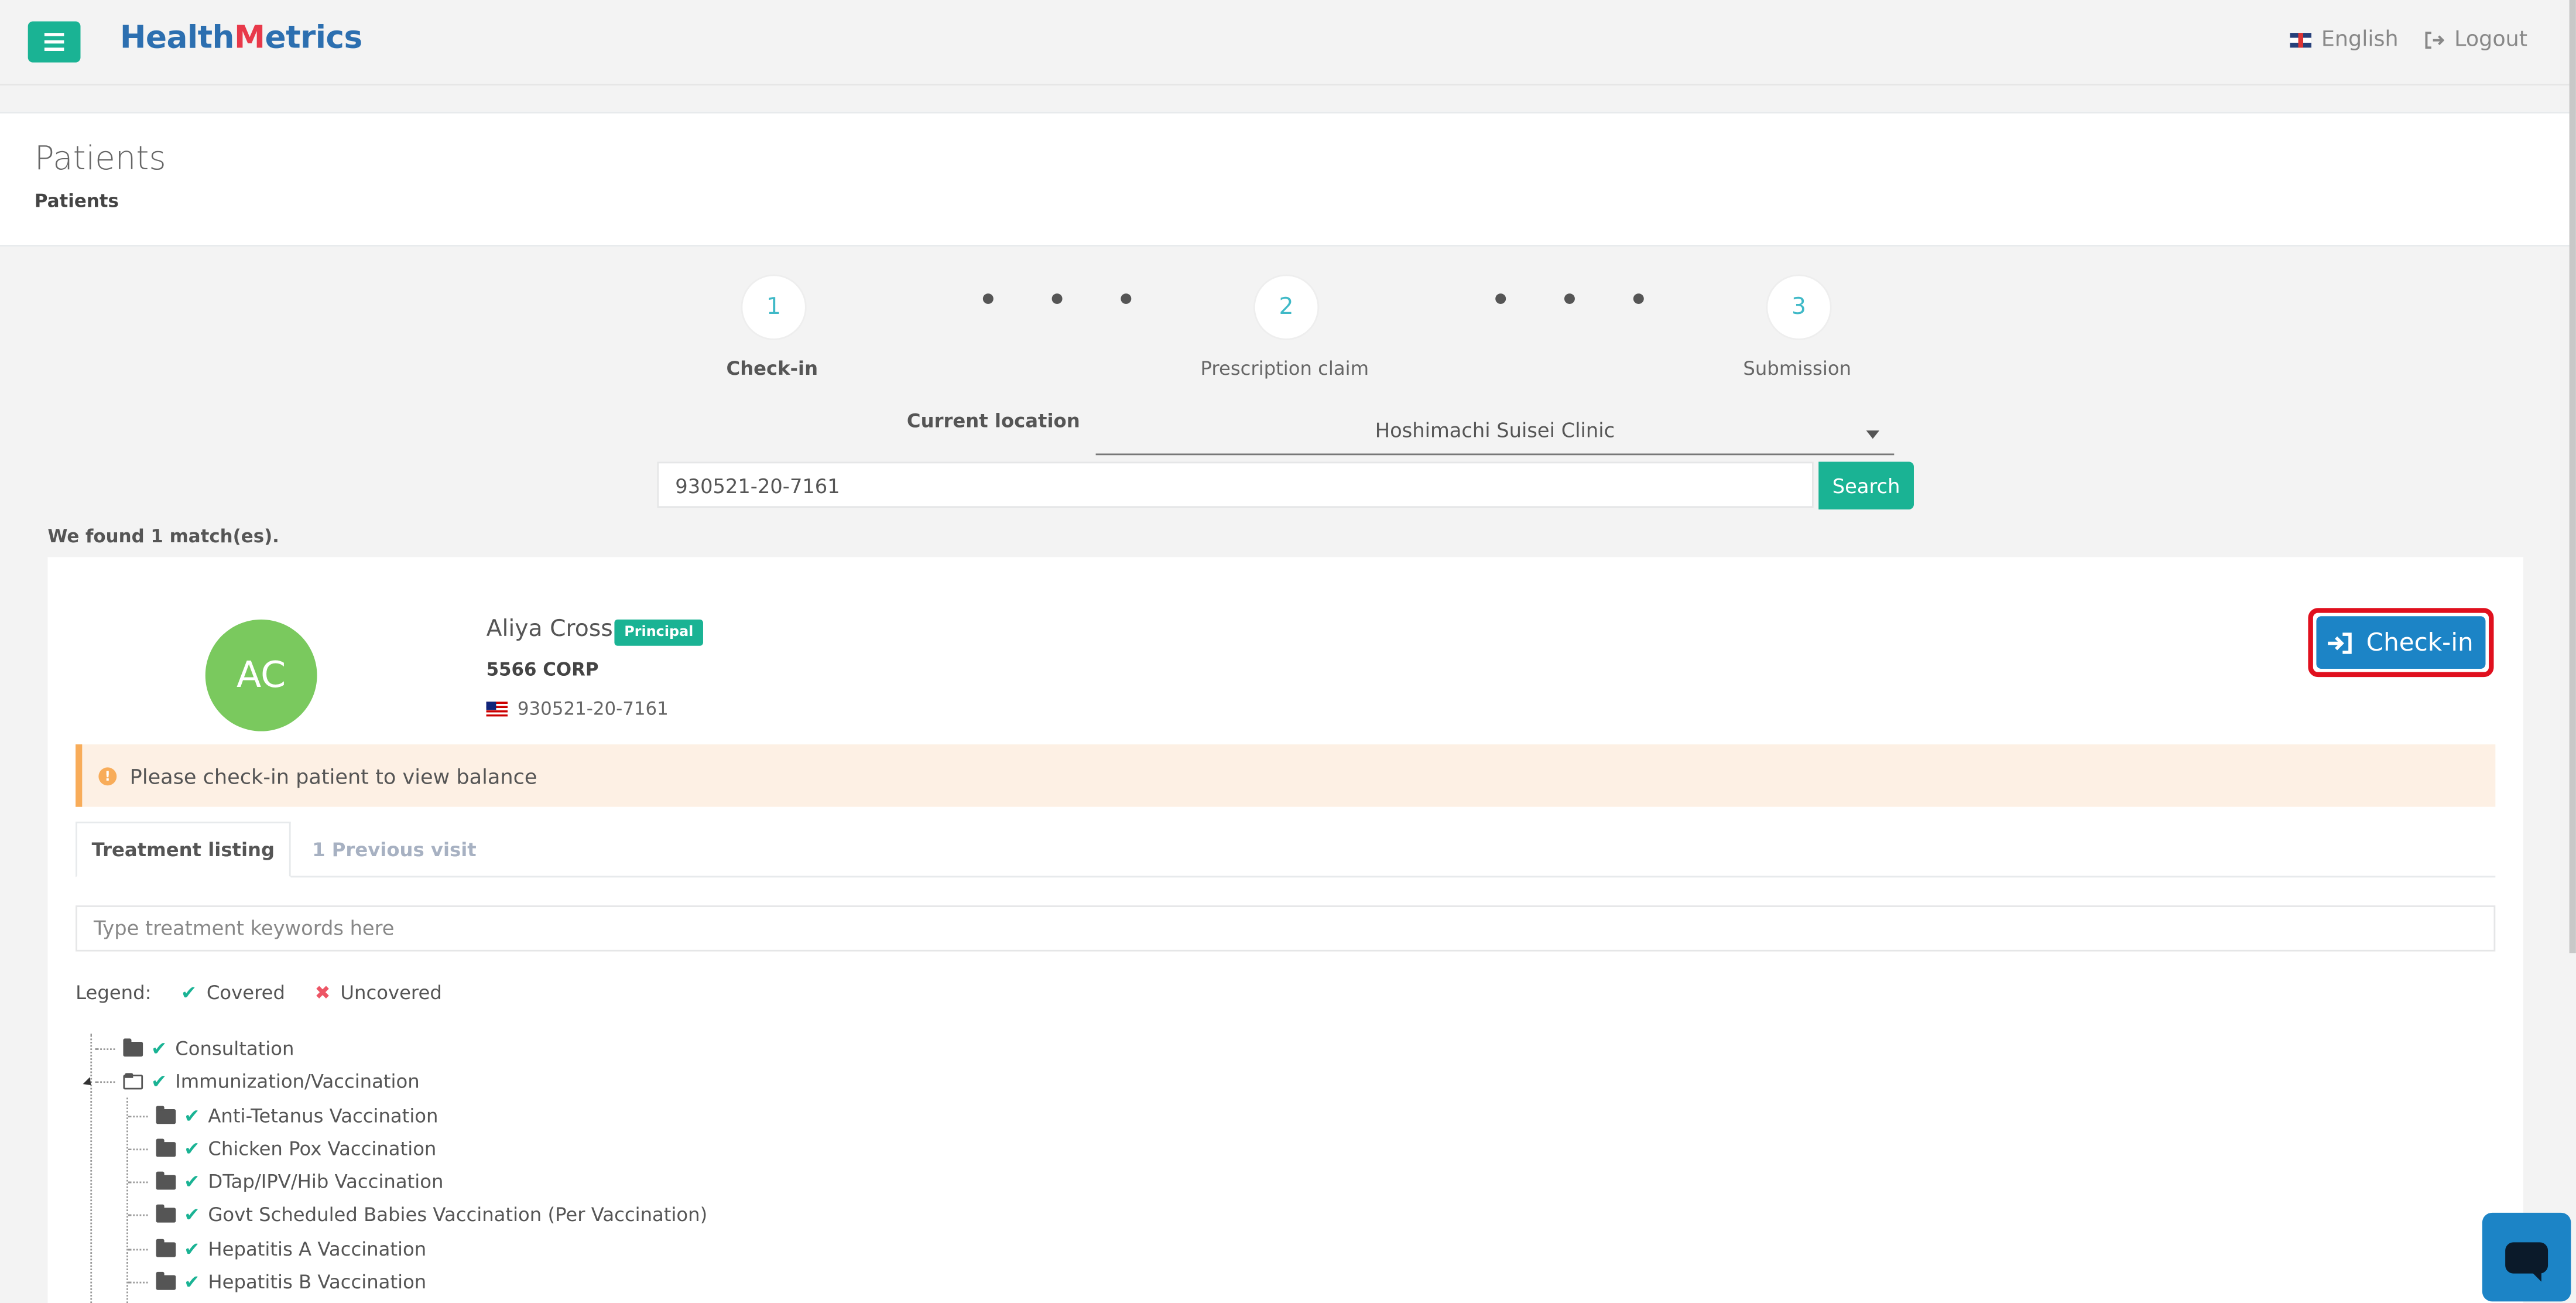 The image size is (2576, 1303). I want to click on step-1-circle: 1, so click(774, 307).